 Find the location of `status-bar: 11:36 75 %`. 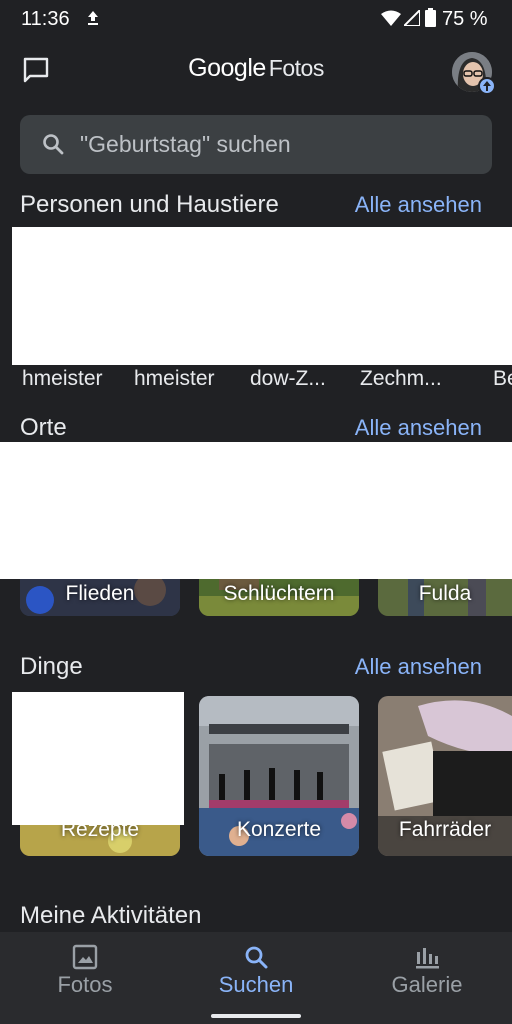

status-bar: 11:36 75 % is located at coordinates (256, 19).